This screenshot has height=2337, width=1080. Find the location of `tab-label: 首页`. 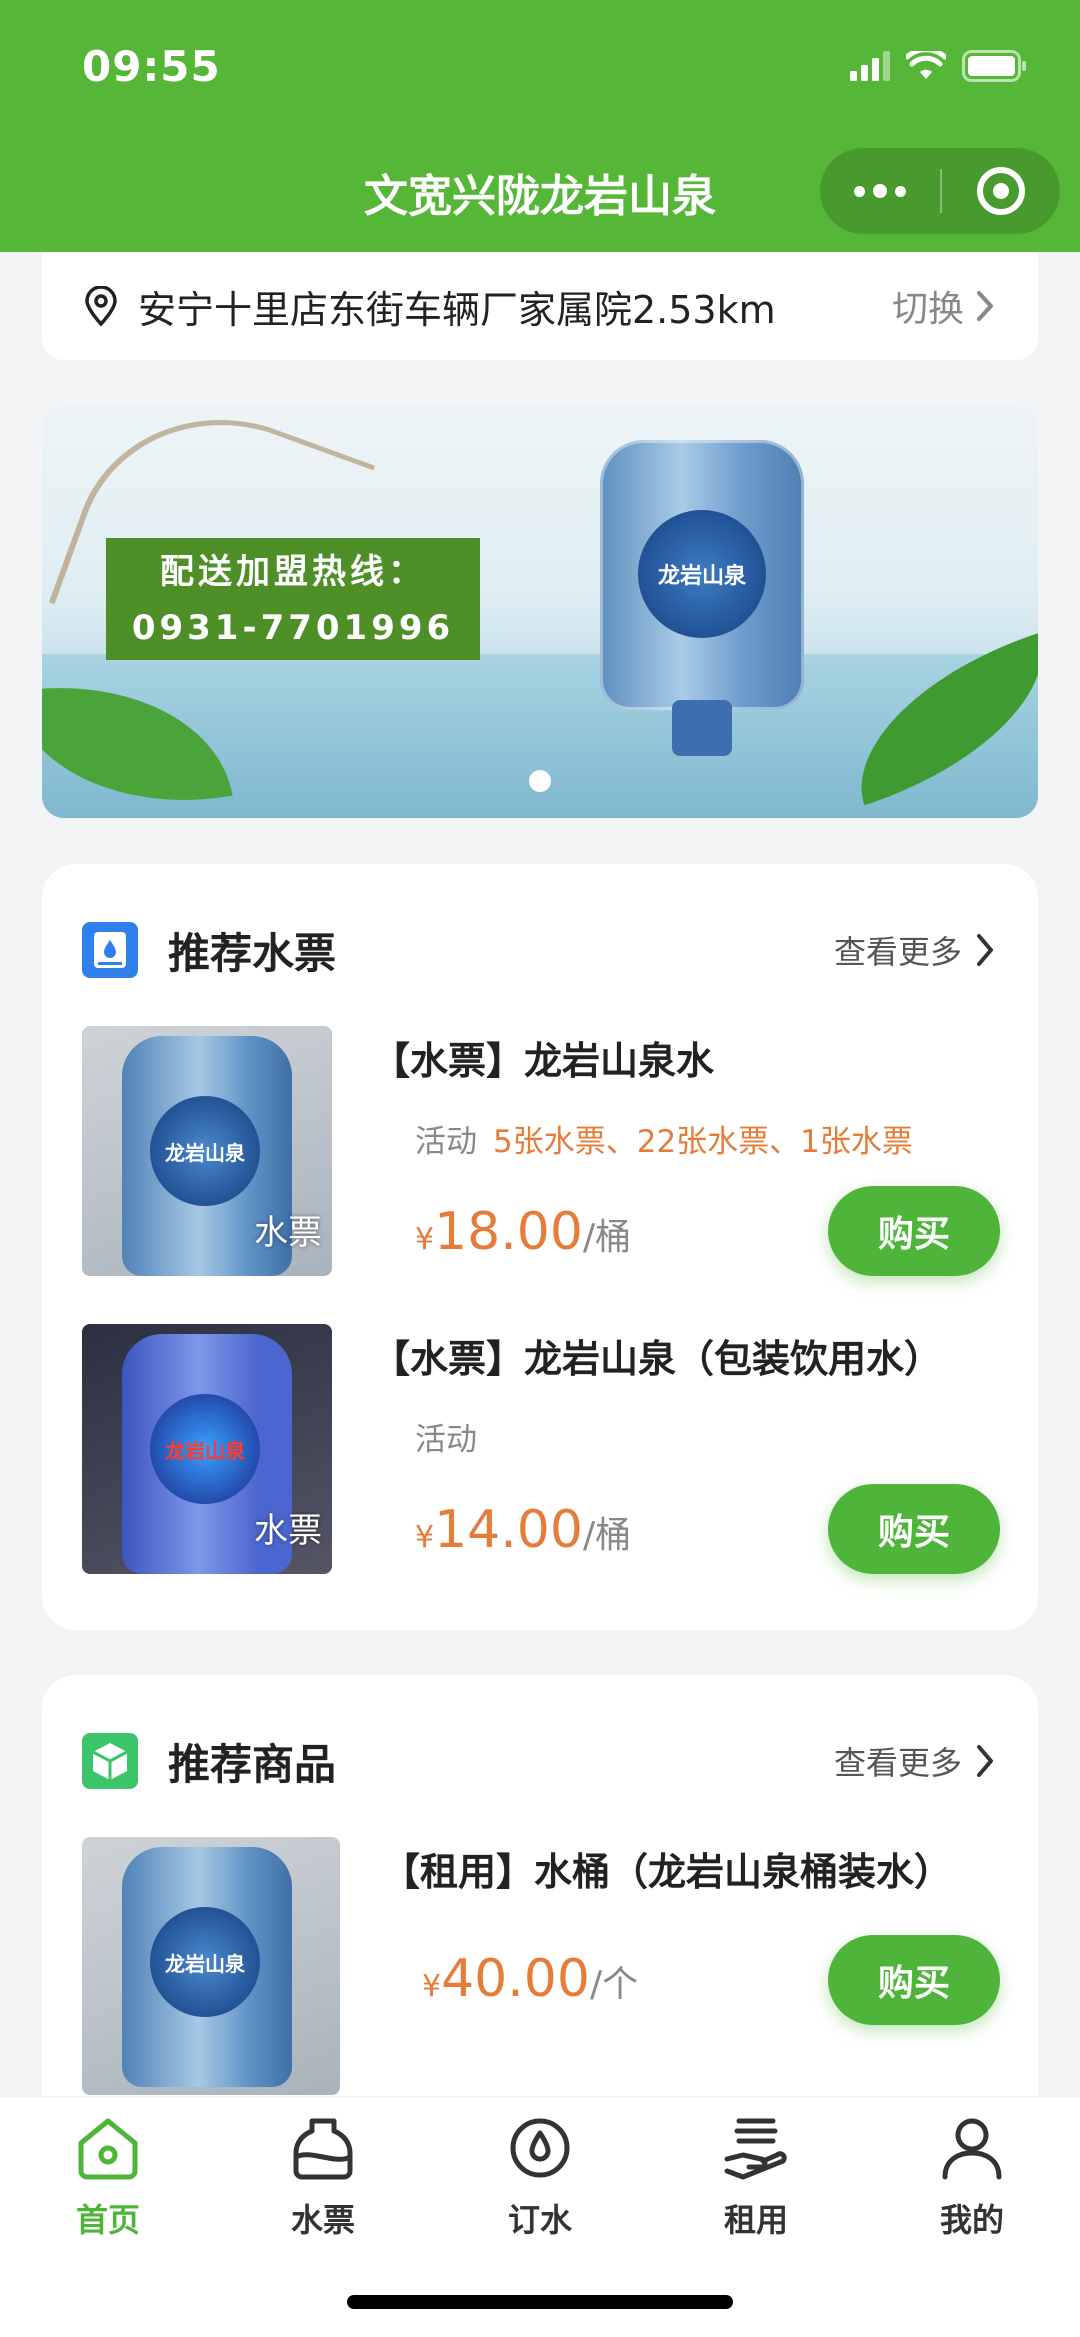

tab-label: 首页 is located at coordinates (107, 2220).